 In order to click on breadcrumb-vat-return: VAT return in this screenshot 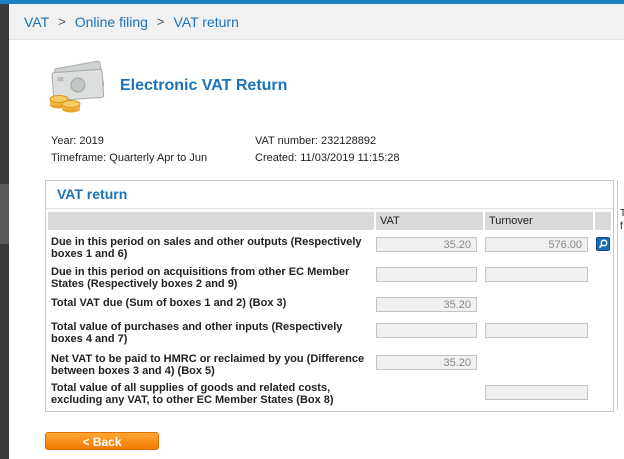, I will do `click(206, 22)`.